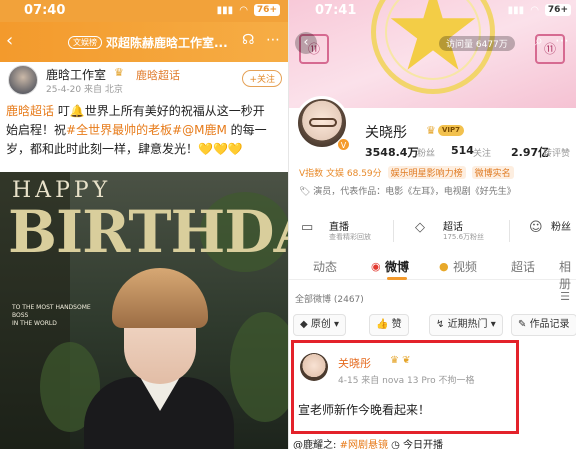 The width and height of the screenshot is (576, 449). I want to click on tile-live-sub: 查看精彩回放, so click(350, 237).